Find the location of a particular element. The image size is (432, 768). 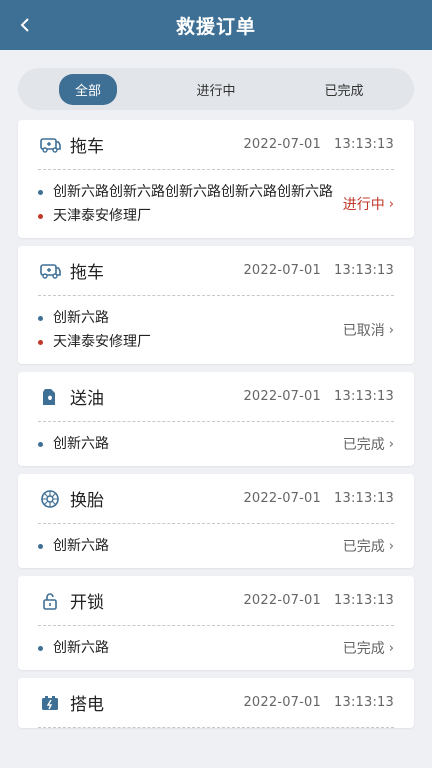

filter-tabs-container: 全部 进行中 已完成 is located at coordinates (216, 85).